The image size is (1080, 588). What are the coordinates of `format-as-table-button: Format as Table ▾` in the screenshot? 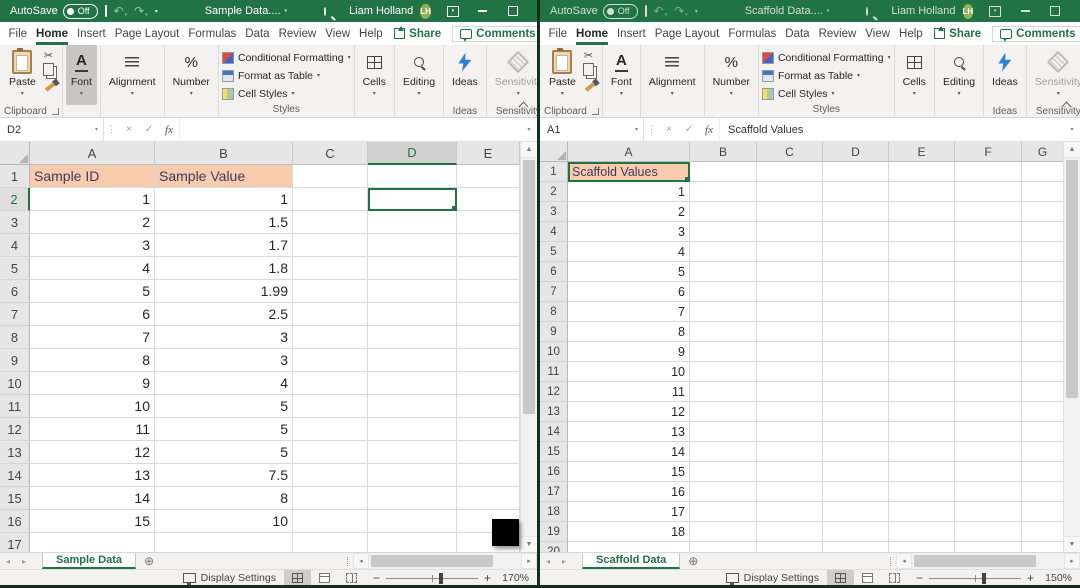 It's located at (826, 75).